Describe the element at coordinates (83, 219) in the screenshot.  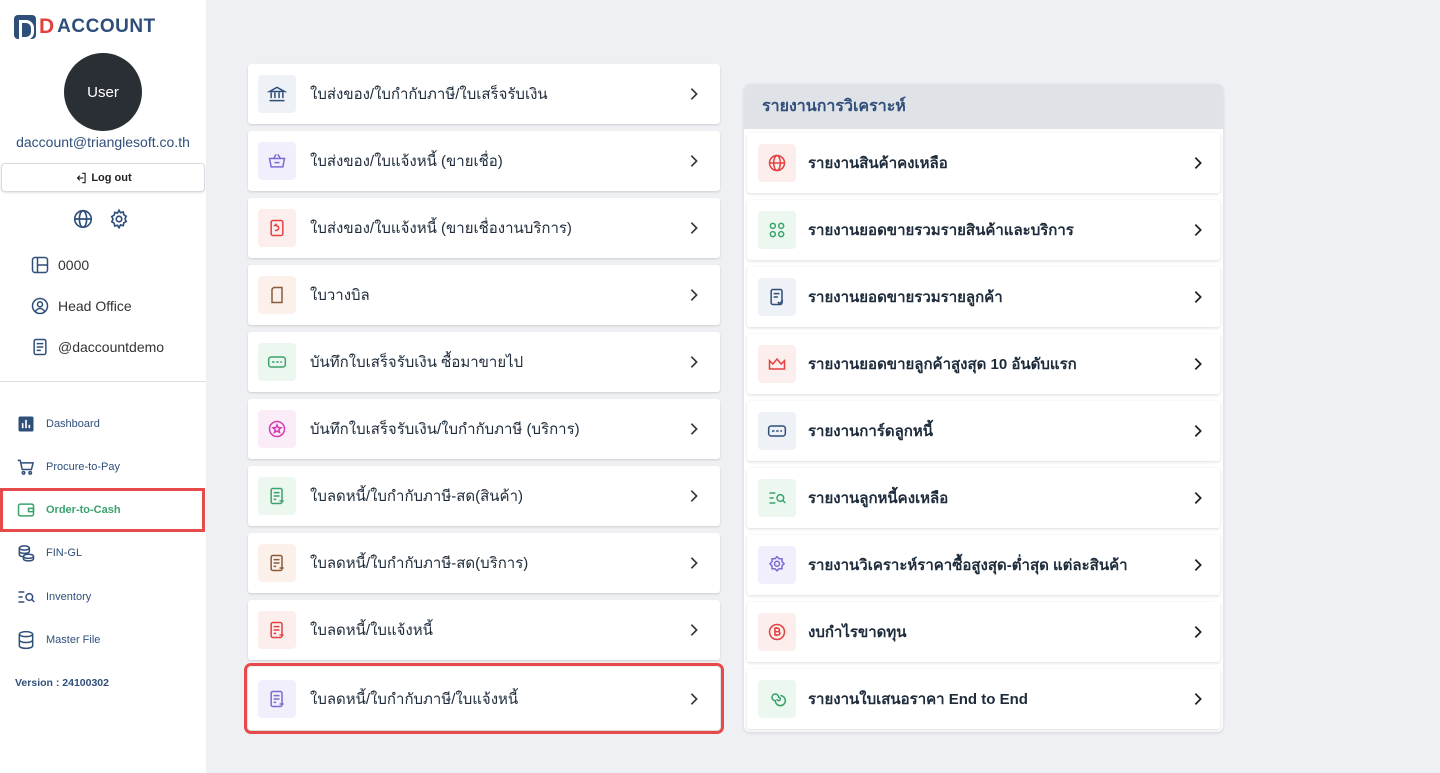
I see `language-globe-icon` at that location.